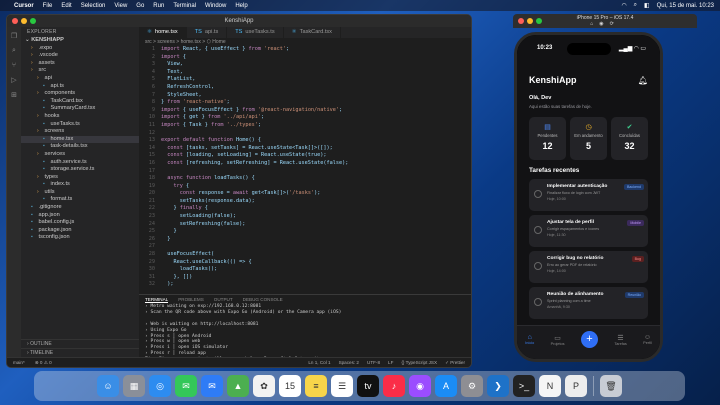  Describe the element at coordinates (349, 363) in the screenshot. I see `status-indentation: Spaces: 2` at that location.